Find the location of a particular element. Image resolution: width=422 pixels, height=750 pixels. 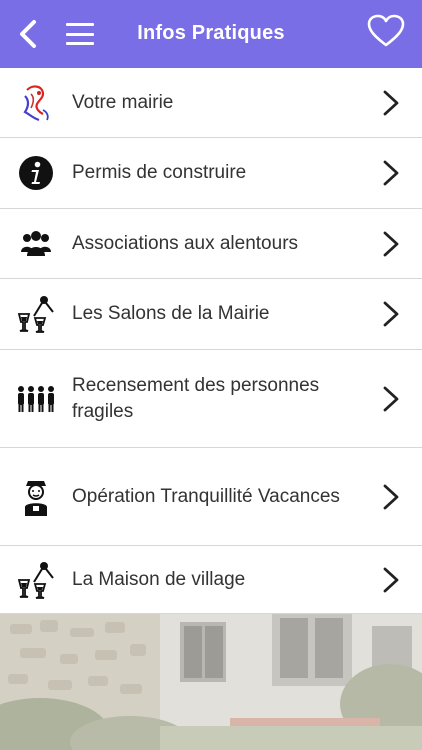

heart-outline-icon is located at coordinates (386, 30).